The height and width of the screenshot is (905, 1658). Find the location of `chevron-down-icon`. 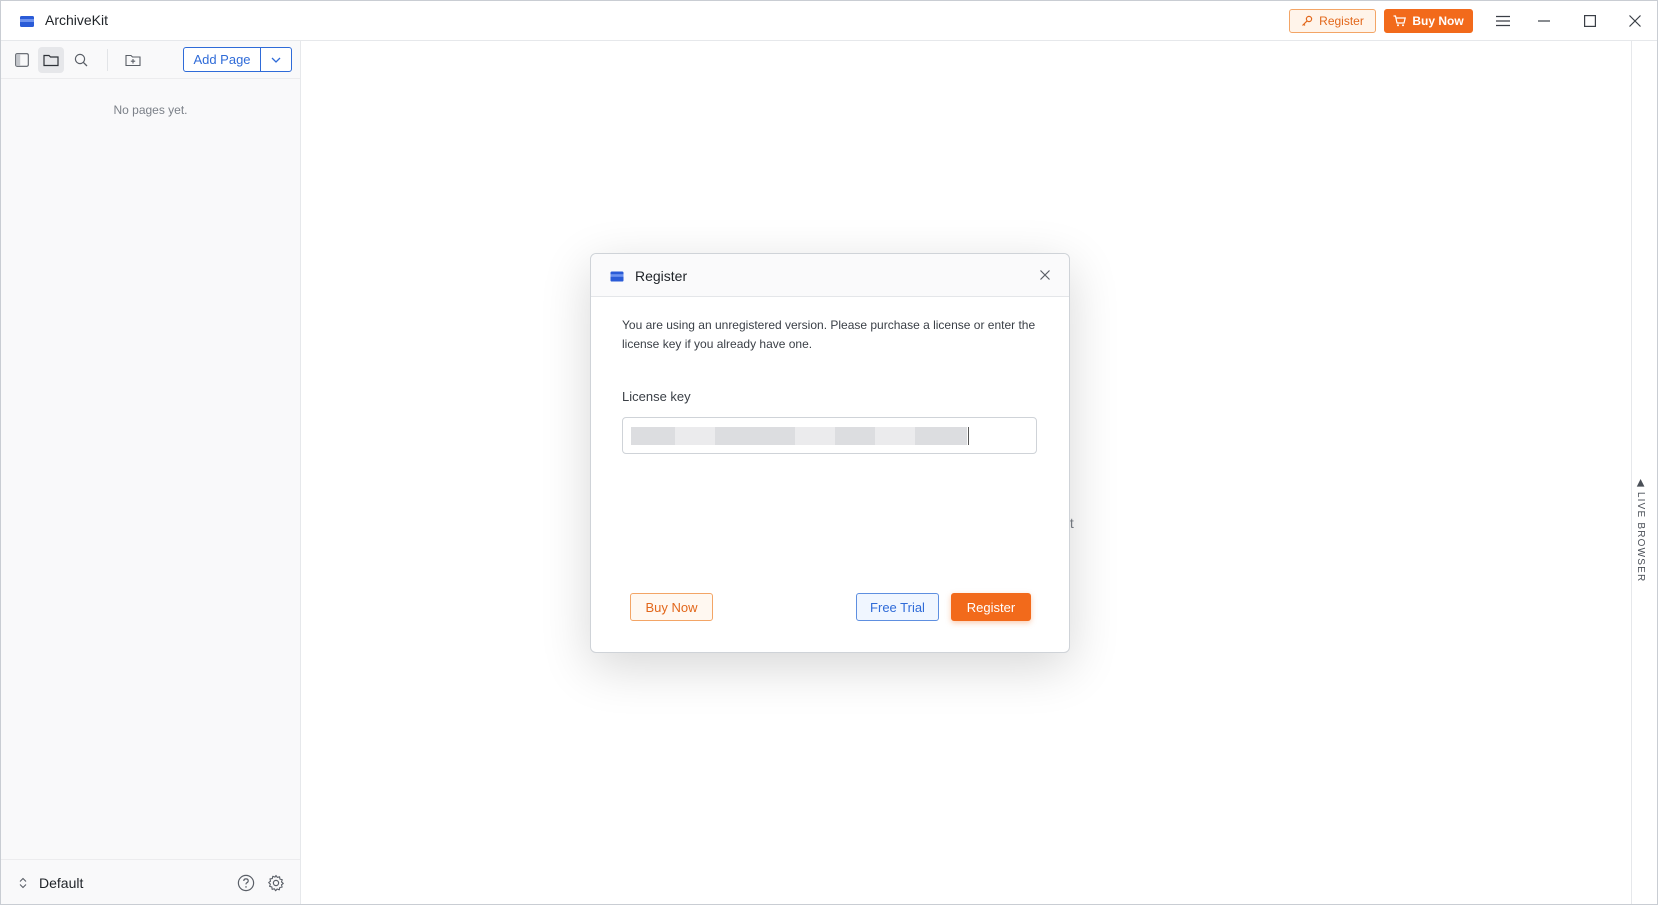

chevron-down-icon is located at coordinates (276, 60).